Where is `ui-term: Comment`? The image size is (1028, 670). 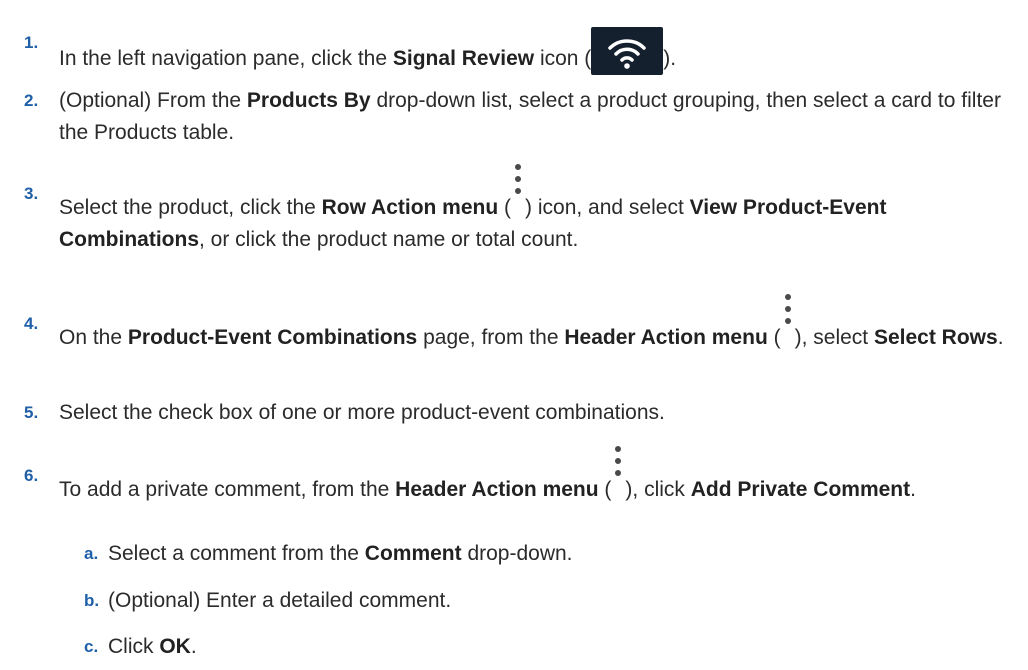
ui-term: Comment is located at coordinates (413, 553).